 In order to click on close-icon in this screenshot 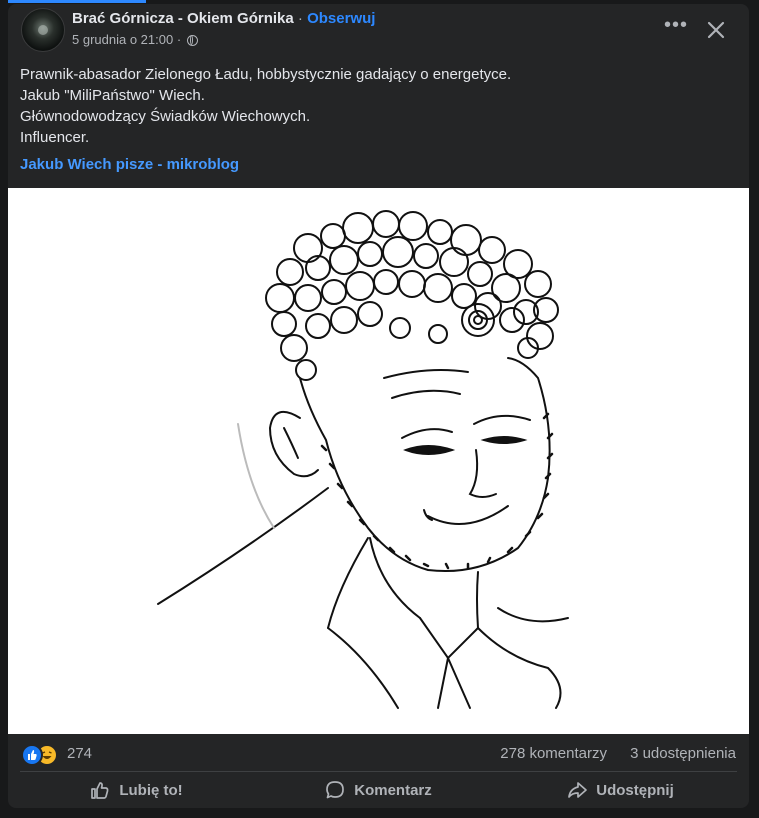, I will do `click(716, 30)`.